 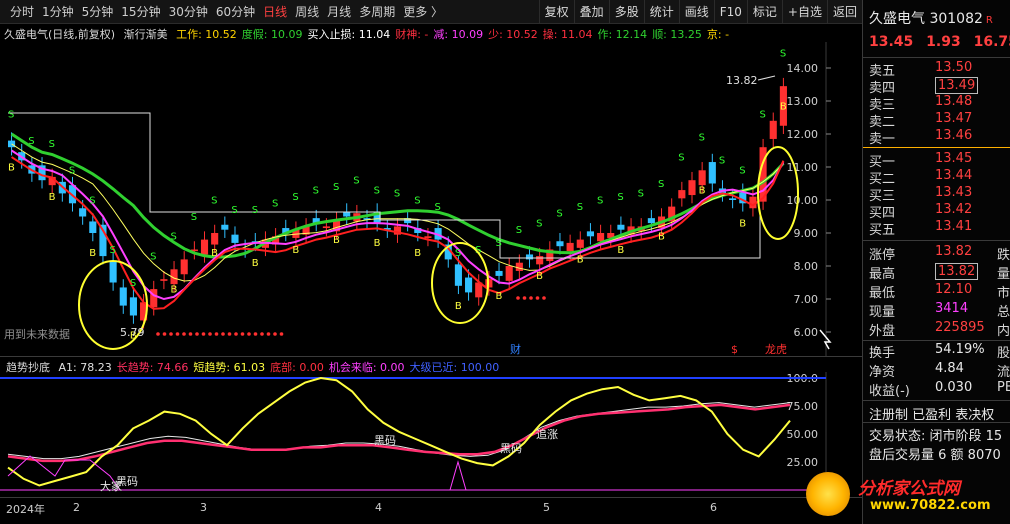 What do you see at coordinates (939, 42) in the screenshot?
I see `price-line: 13.45 1.93 16.75%` at bounding box center [939, 42].